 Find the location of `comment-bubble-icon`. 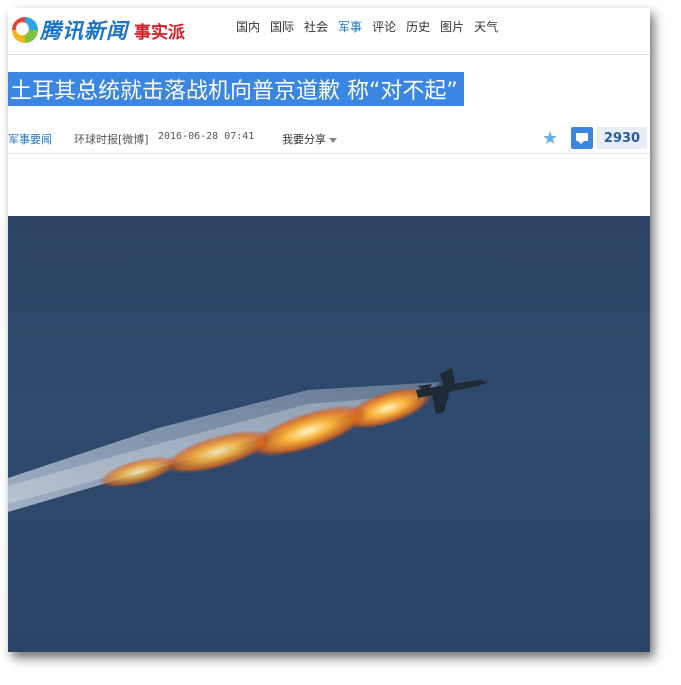

comment-bubble-icon is located at coordinates (582, 138).